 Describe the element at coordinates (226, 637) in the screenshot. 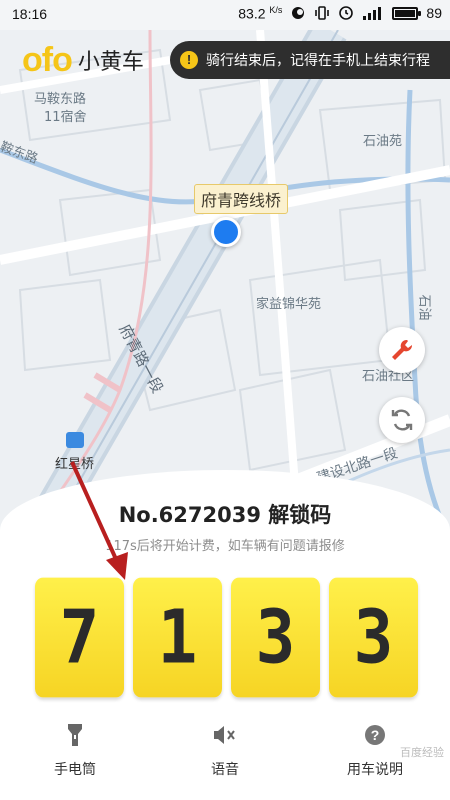

I see `unlock-code: 7 1 3 3` at that location.